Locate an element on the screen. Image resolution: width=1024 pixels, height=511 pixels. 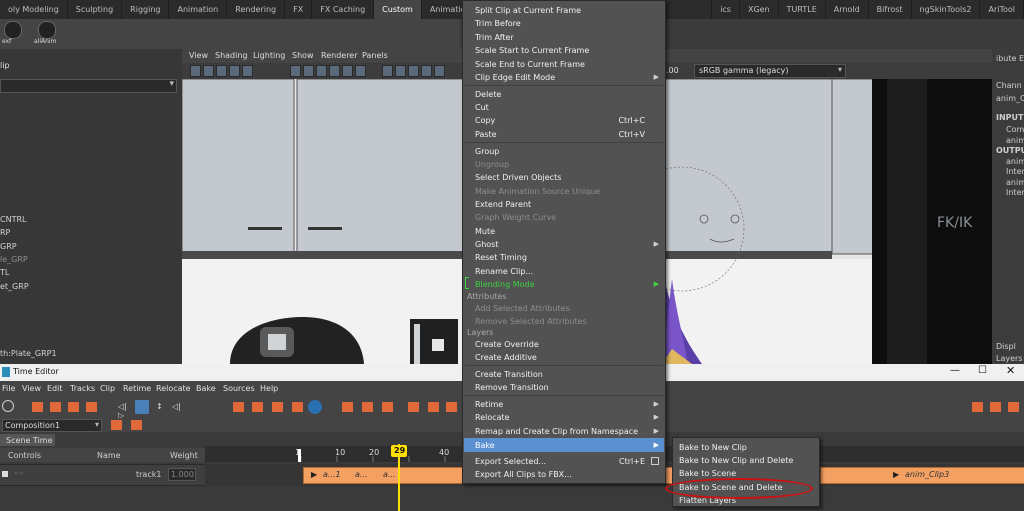
exf-shelf-icon is located at coordinates (13, 30).